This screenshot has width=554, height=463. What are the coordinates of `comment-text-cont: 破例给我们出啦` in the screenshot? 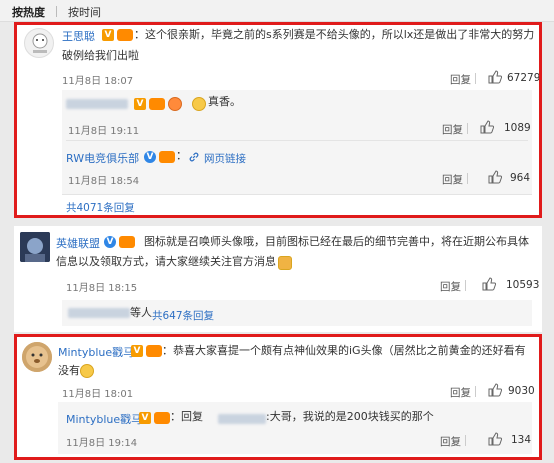 It's located at (100, 55).